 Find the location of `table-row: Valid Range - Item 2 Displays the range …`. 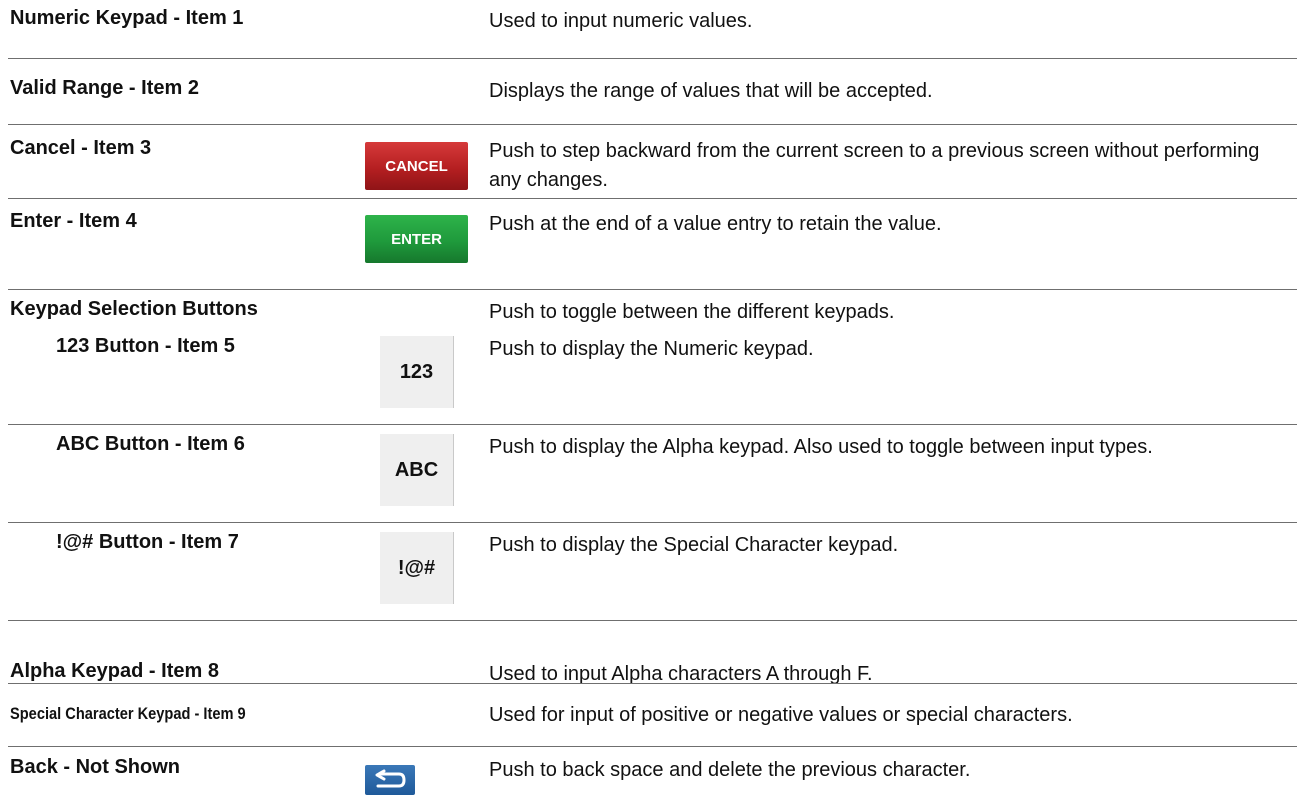

table-row: Valid Range - Item 2 Displays the range … is located at coordinates (652, 91).